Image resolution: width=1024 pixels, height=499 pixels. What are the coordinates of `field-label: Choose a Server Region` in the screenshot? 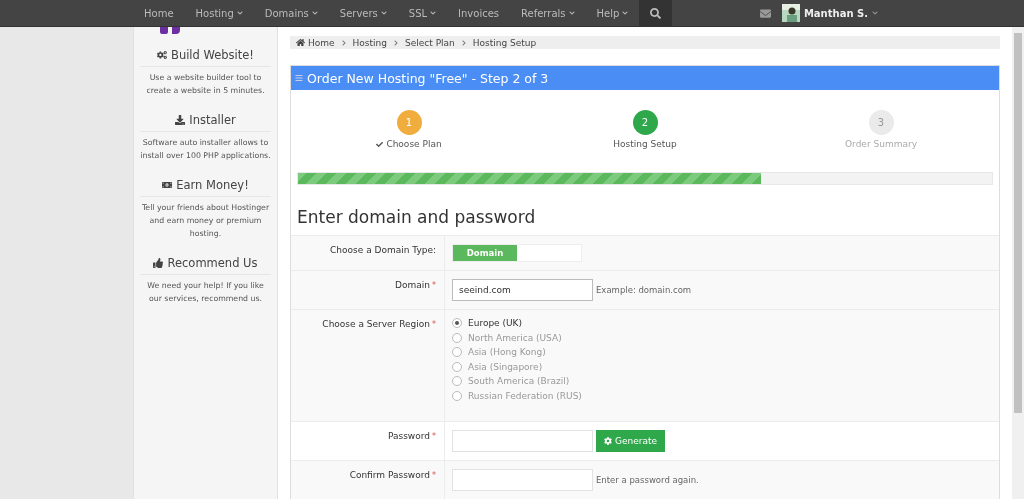 It's located at (376, 324).